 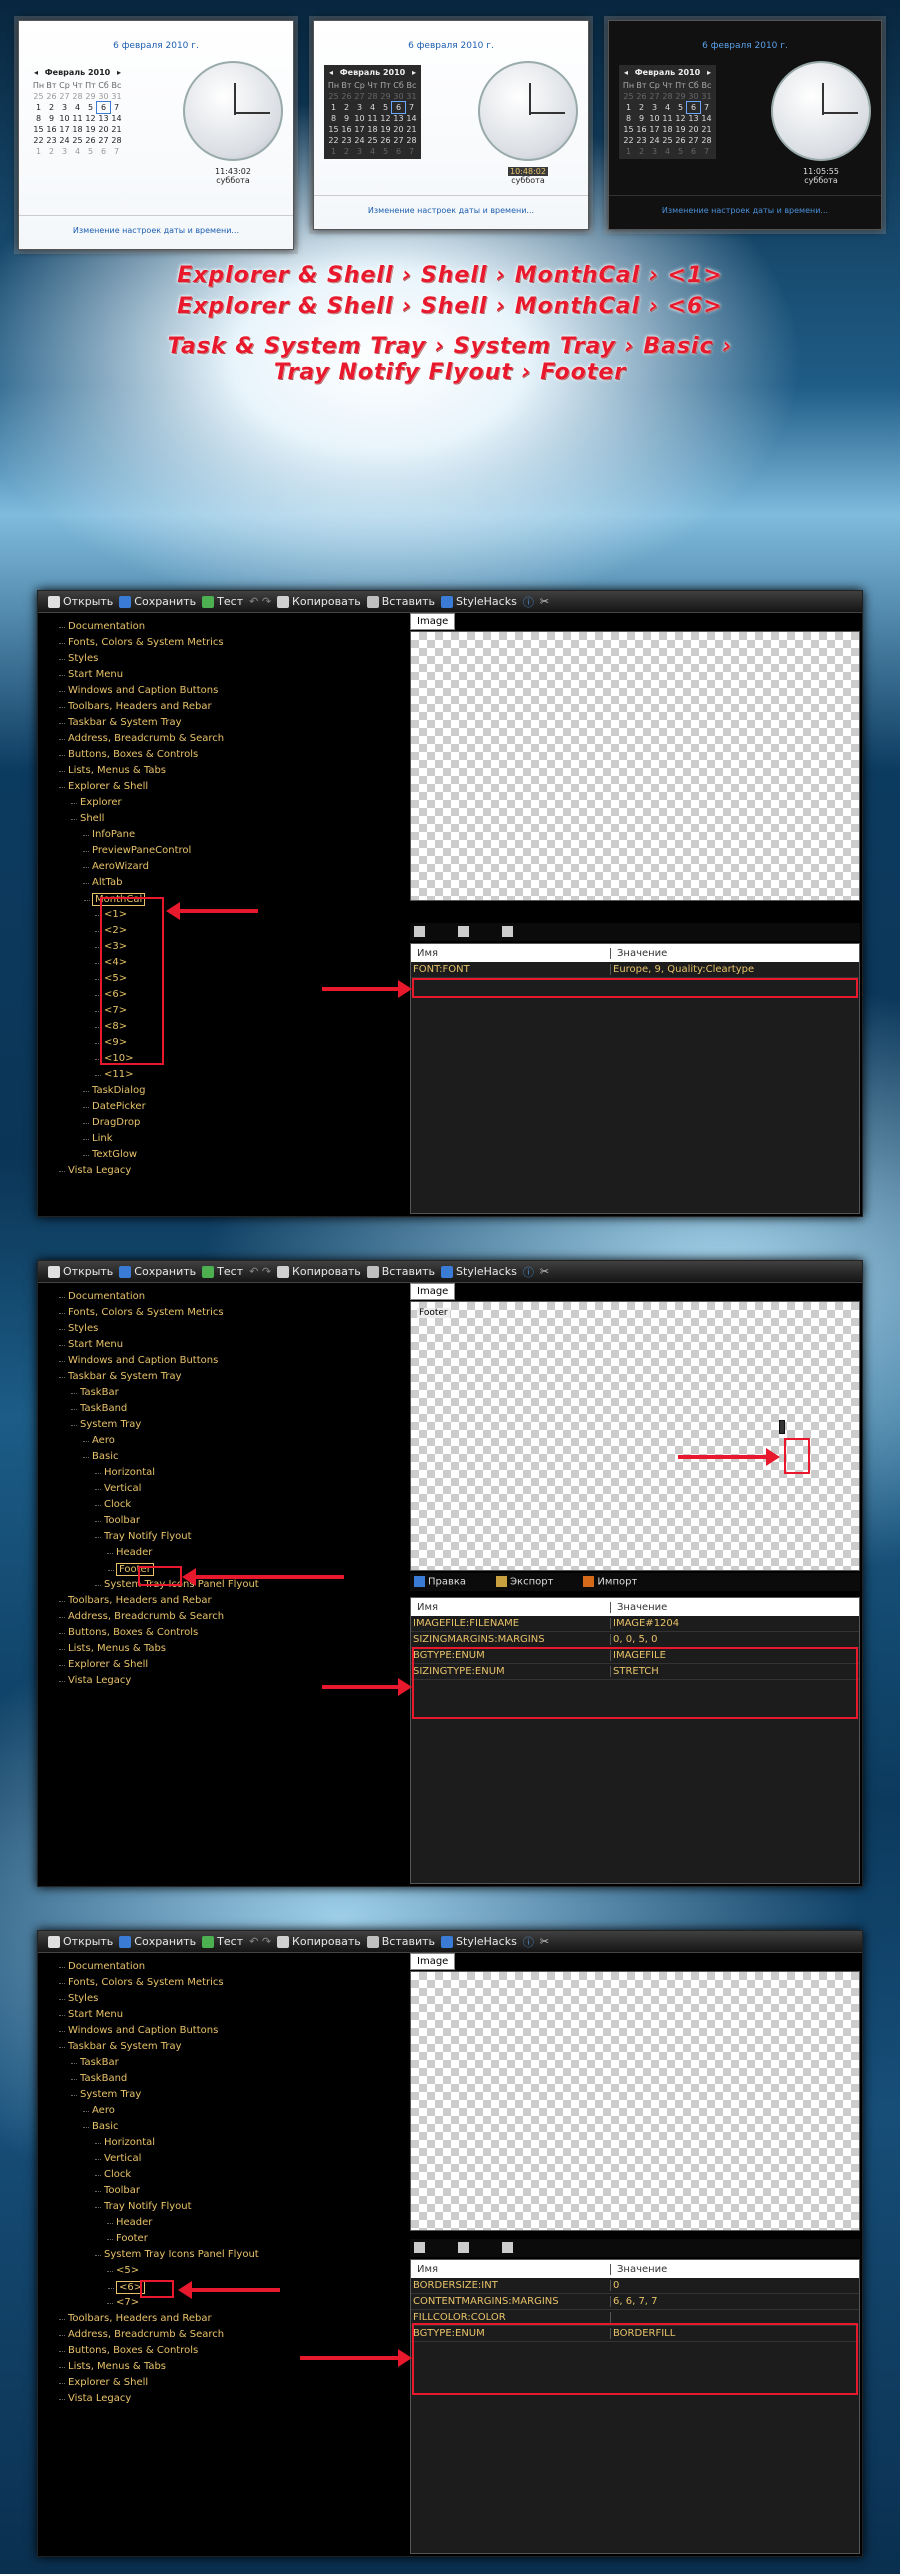 I want to click on tree-node: Fonts, Colors & System Metrics, so click(x=141, y=1982).